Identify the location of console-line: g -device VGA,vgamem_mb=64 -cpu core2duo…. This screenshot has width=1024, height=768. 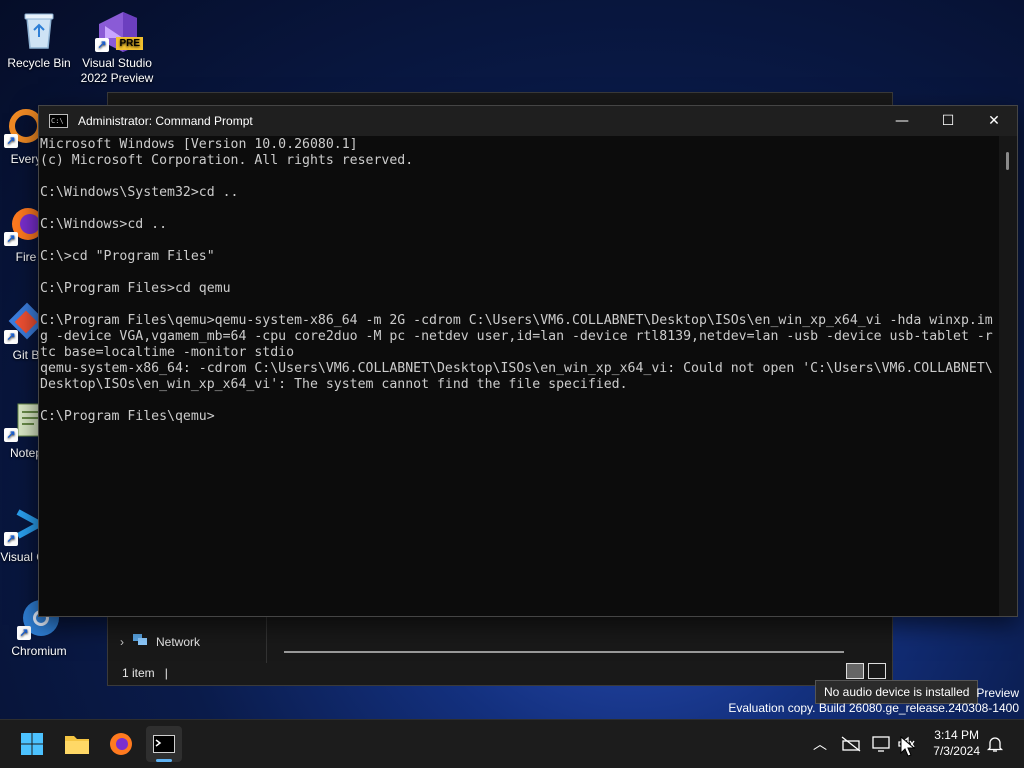
(516, 336).